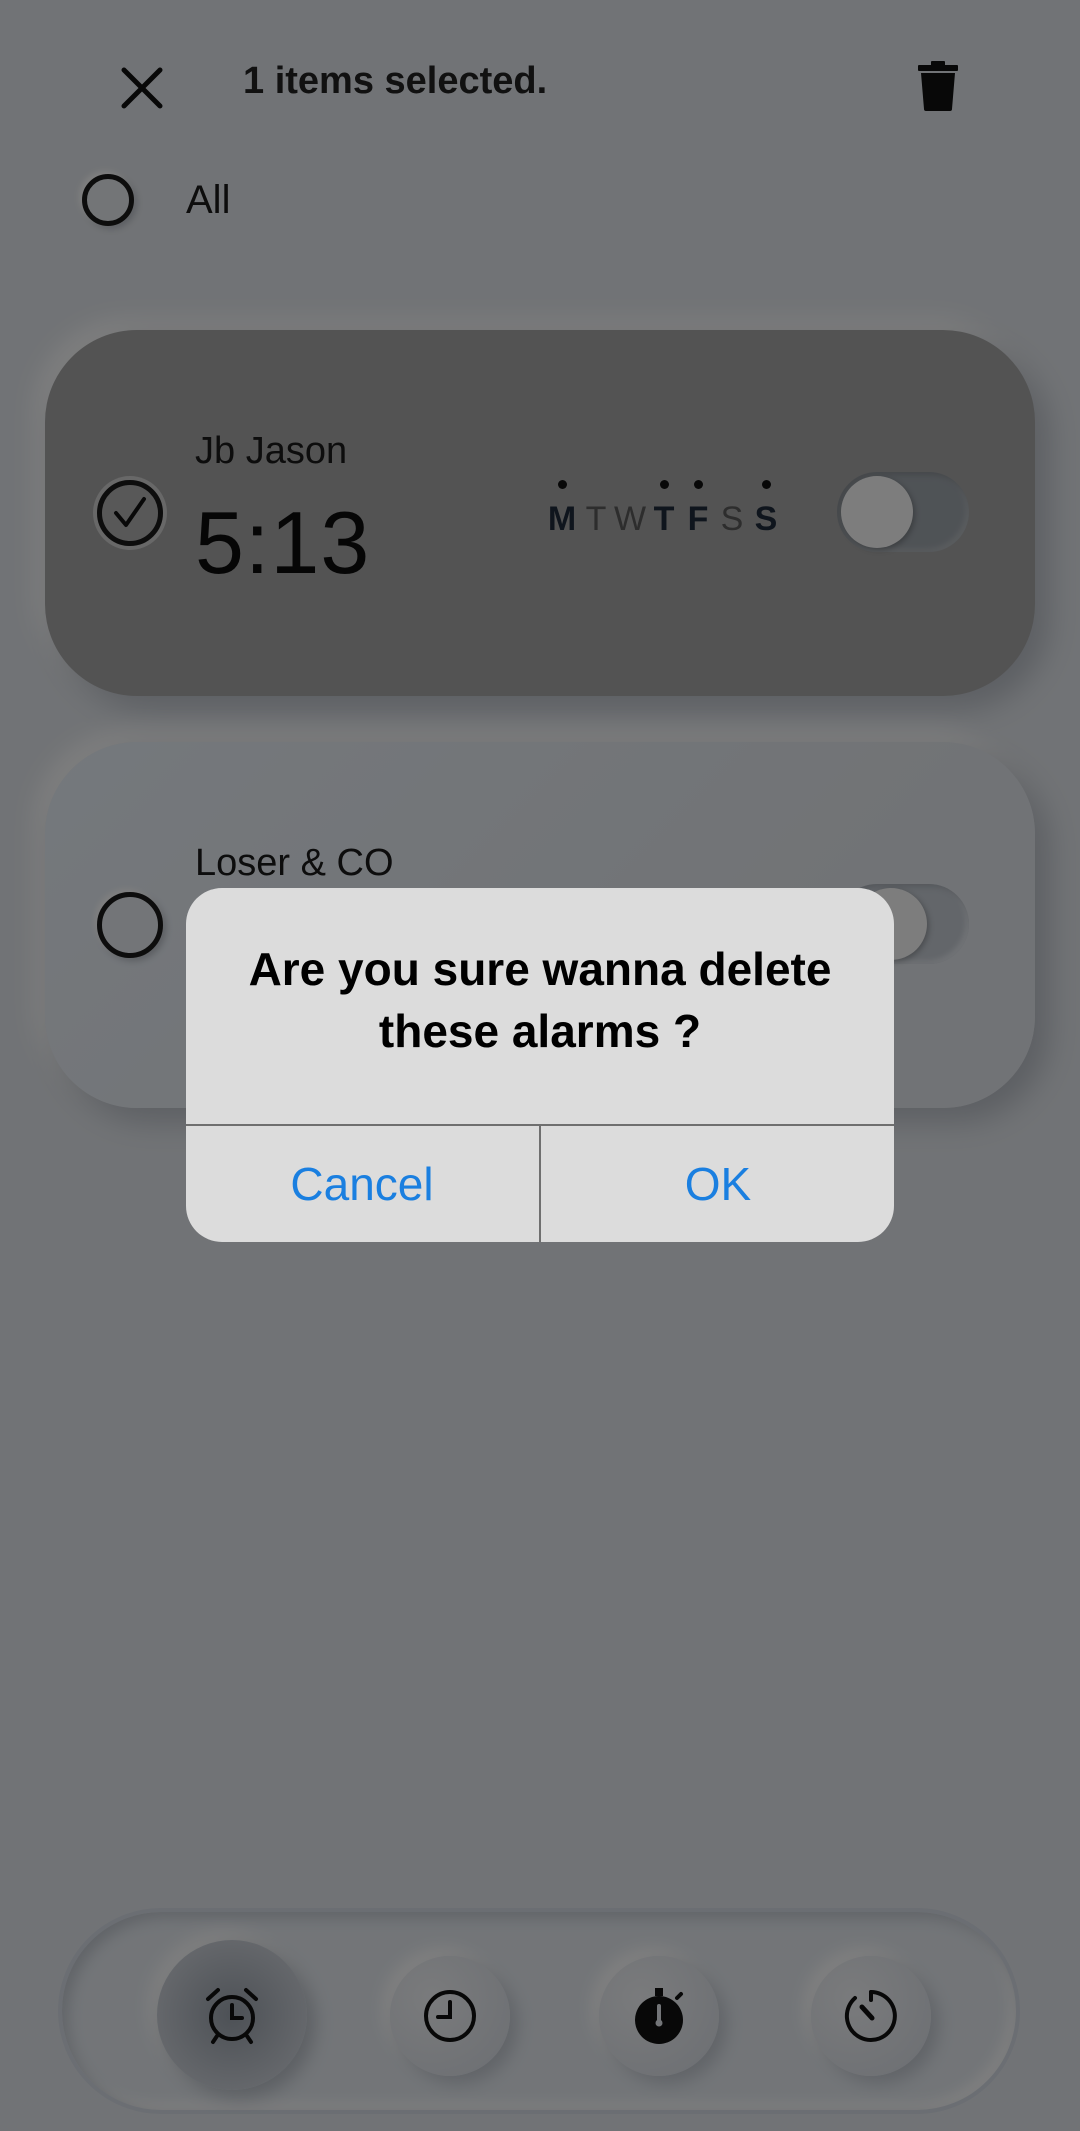 The width and height of the screenshot is (1080, 2131). Describe the element at coordinates (540, 1000) in the screenshot. I see `dialog-message: Are you sure wanna delete these alarms ?` at that location.